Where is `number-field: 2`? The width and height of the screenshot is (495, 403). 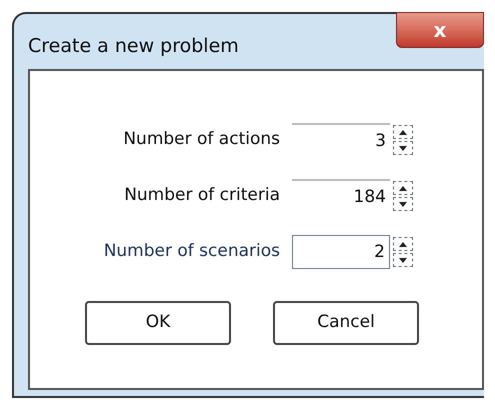 number-field: 2 is located at coordinates (341, 252).